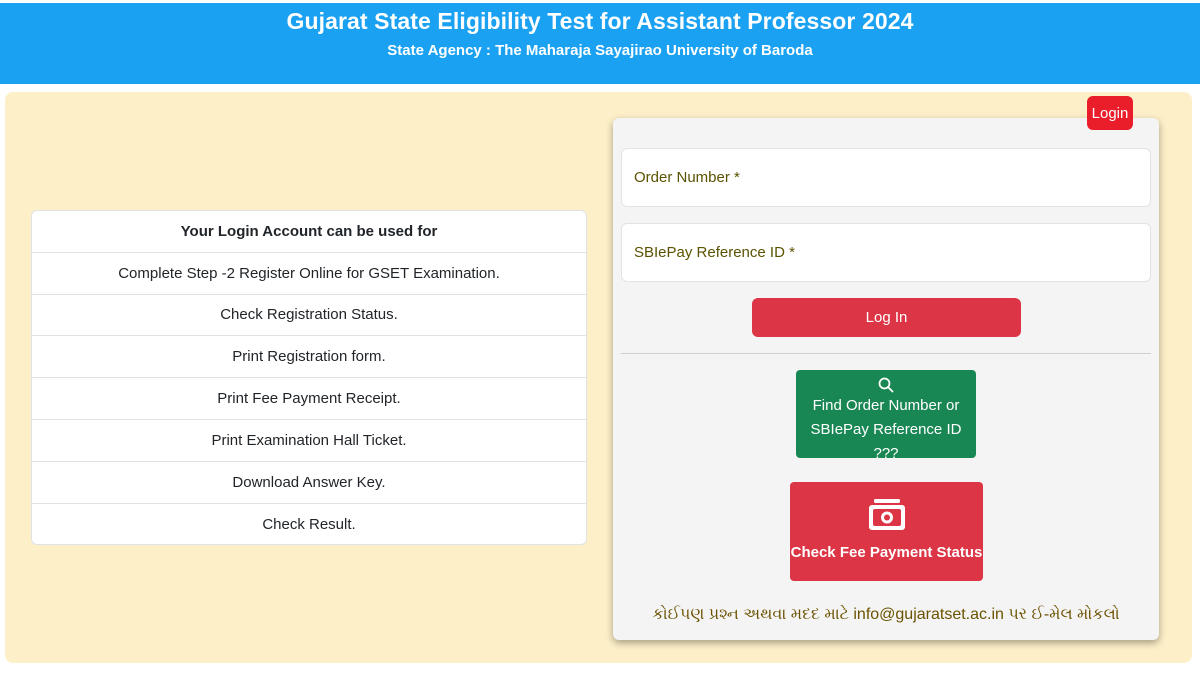 This screenshot has width=1200, height=675. I want to click on login-button: Log In, so click(886, 317).